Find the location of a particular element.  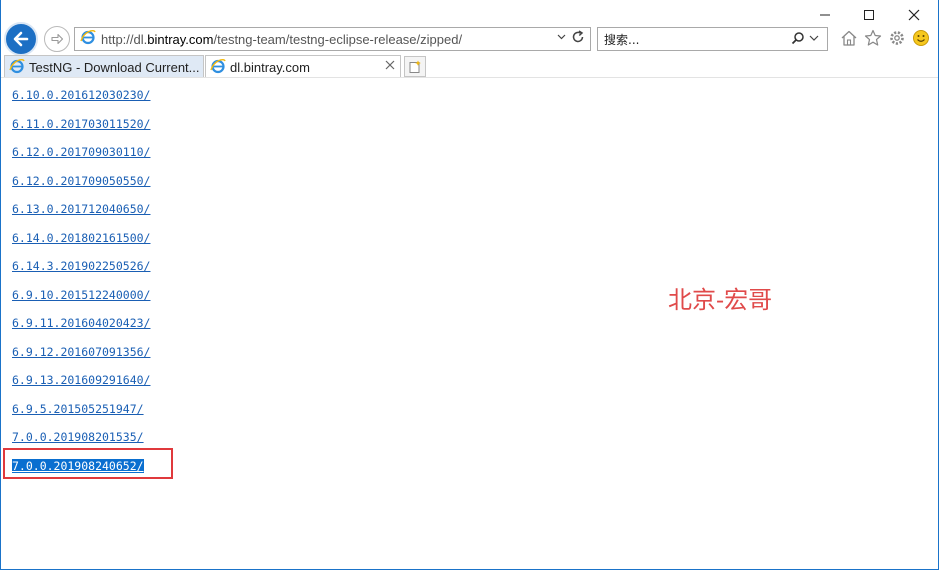

arrow-right-icon is located at coordinates (57, 39).